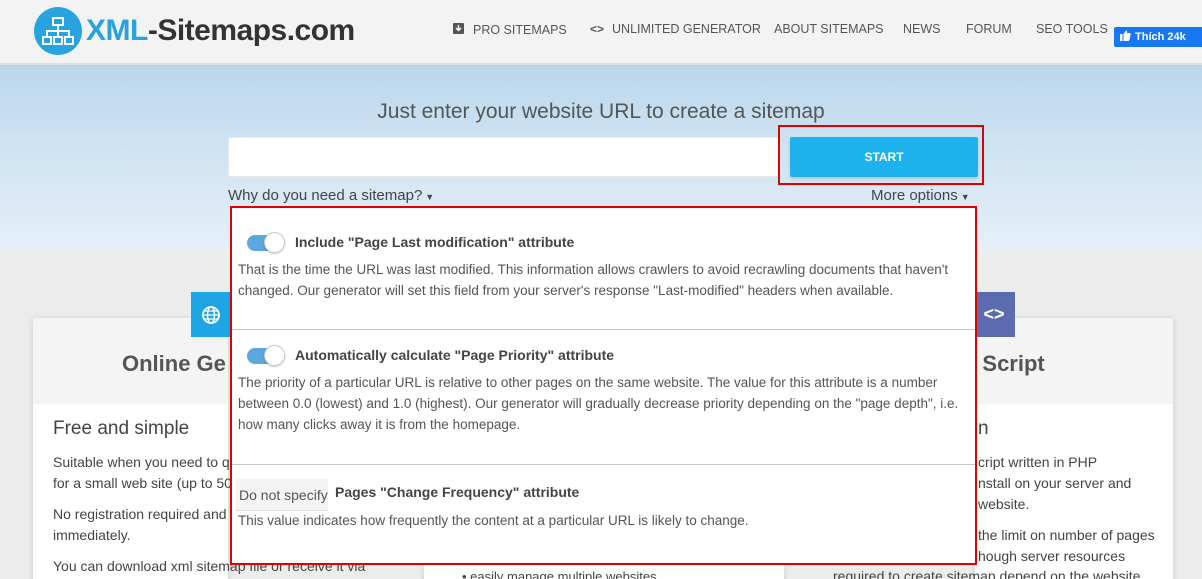  Describe the element at coordinates (266, 355) in the screenshot. I see `priority-toggle` at that location.